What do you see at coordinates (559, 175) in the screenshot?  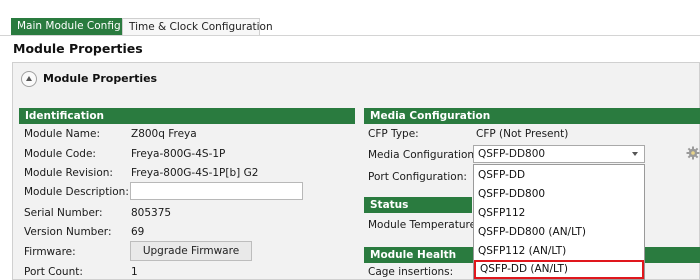 I see `dropdown-option: QSFP-DD` at bounding box center [559, 175].